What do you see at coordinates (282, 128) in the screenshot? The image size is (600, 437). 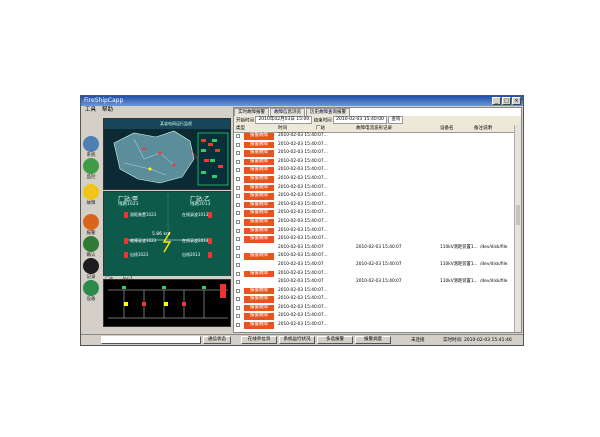 I see `col-time: 时间` at bounding box center [282, 128].